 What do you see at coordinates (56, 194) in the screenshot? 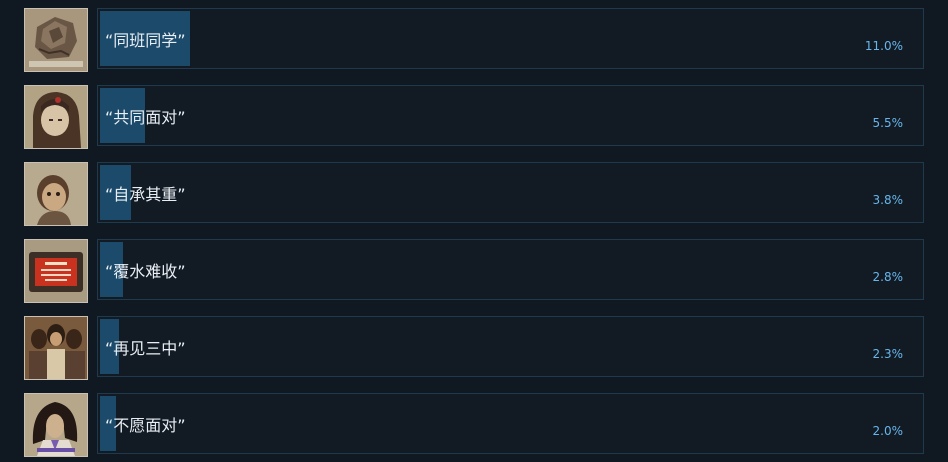
I see `child-portrait-icon` at bounding box center [56, 194].